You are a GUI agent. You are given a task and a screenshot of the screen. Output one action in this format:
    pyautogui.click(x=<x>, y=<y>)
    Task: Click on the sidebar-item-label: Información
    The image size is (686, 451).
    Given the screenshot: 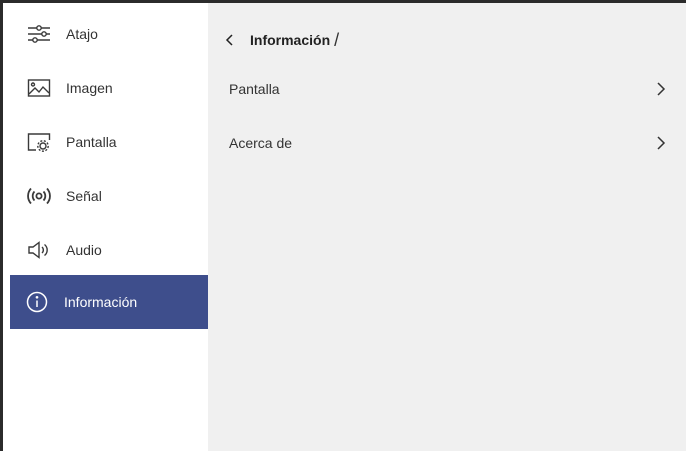 What is the action you would take?
    pyautogui.click(x=101, y=302)
    